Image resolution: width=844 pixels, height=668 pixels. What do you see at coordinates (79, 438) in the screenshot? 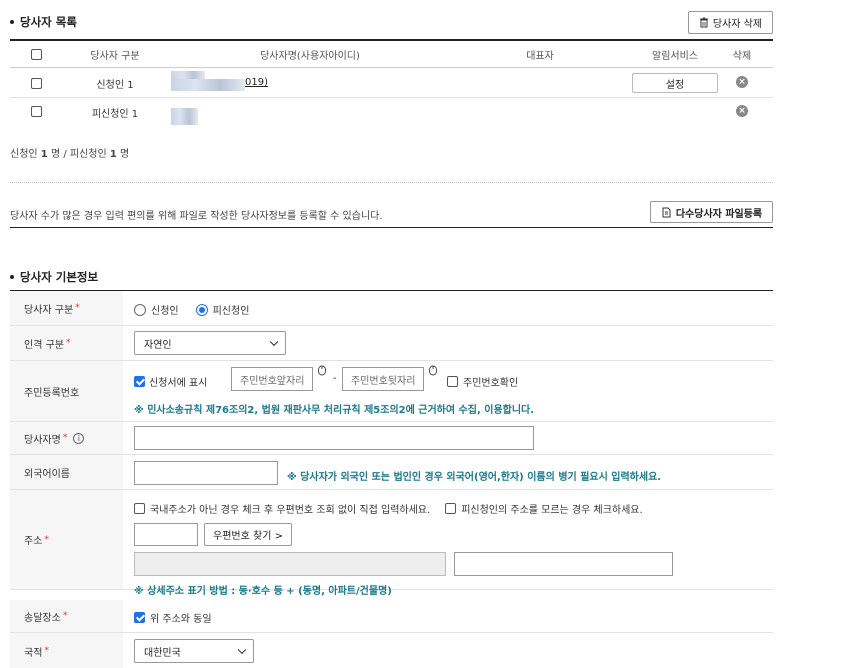
I see `info-icon: i` at bounding box center [79, 438].